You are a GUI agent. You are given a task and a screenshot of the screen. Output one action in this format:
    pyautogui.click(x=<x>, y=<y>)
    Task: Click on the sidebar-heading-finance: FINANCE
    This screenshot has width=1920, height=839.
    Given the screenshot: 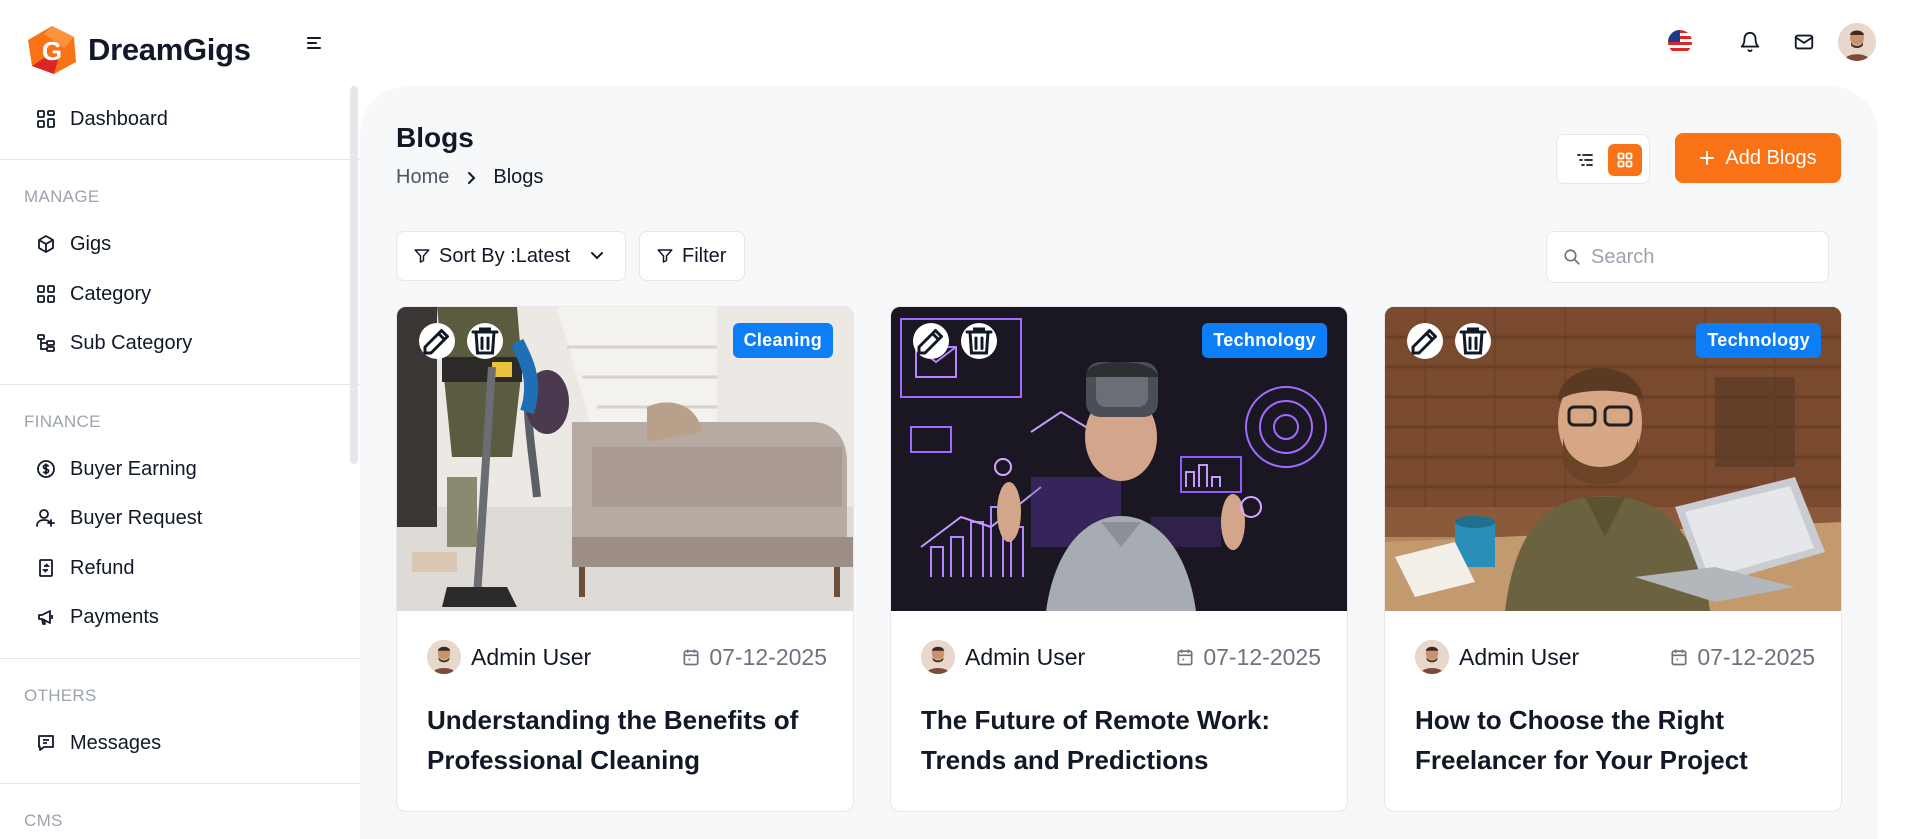 What is the action you would take?
    pyautogui.click(x=62, y=421)
    